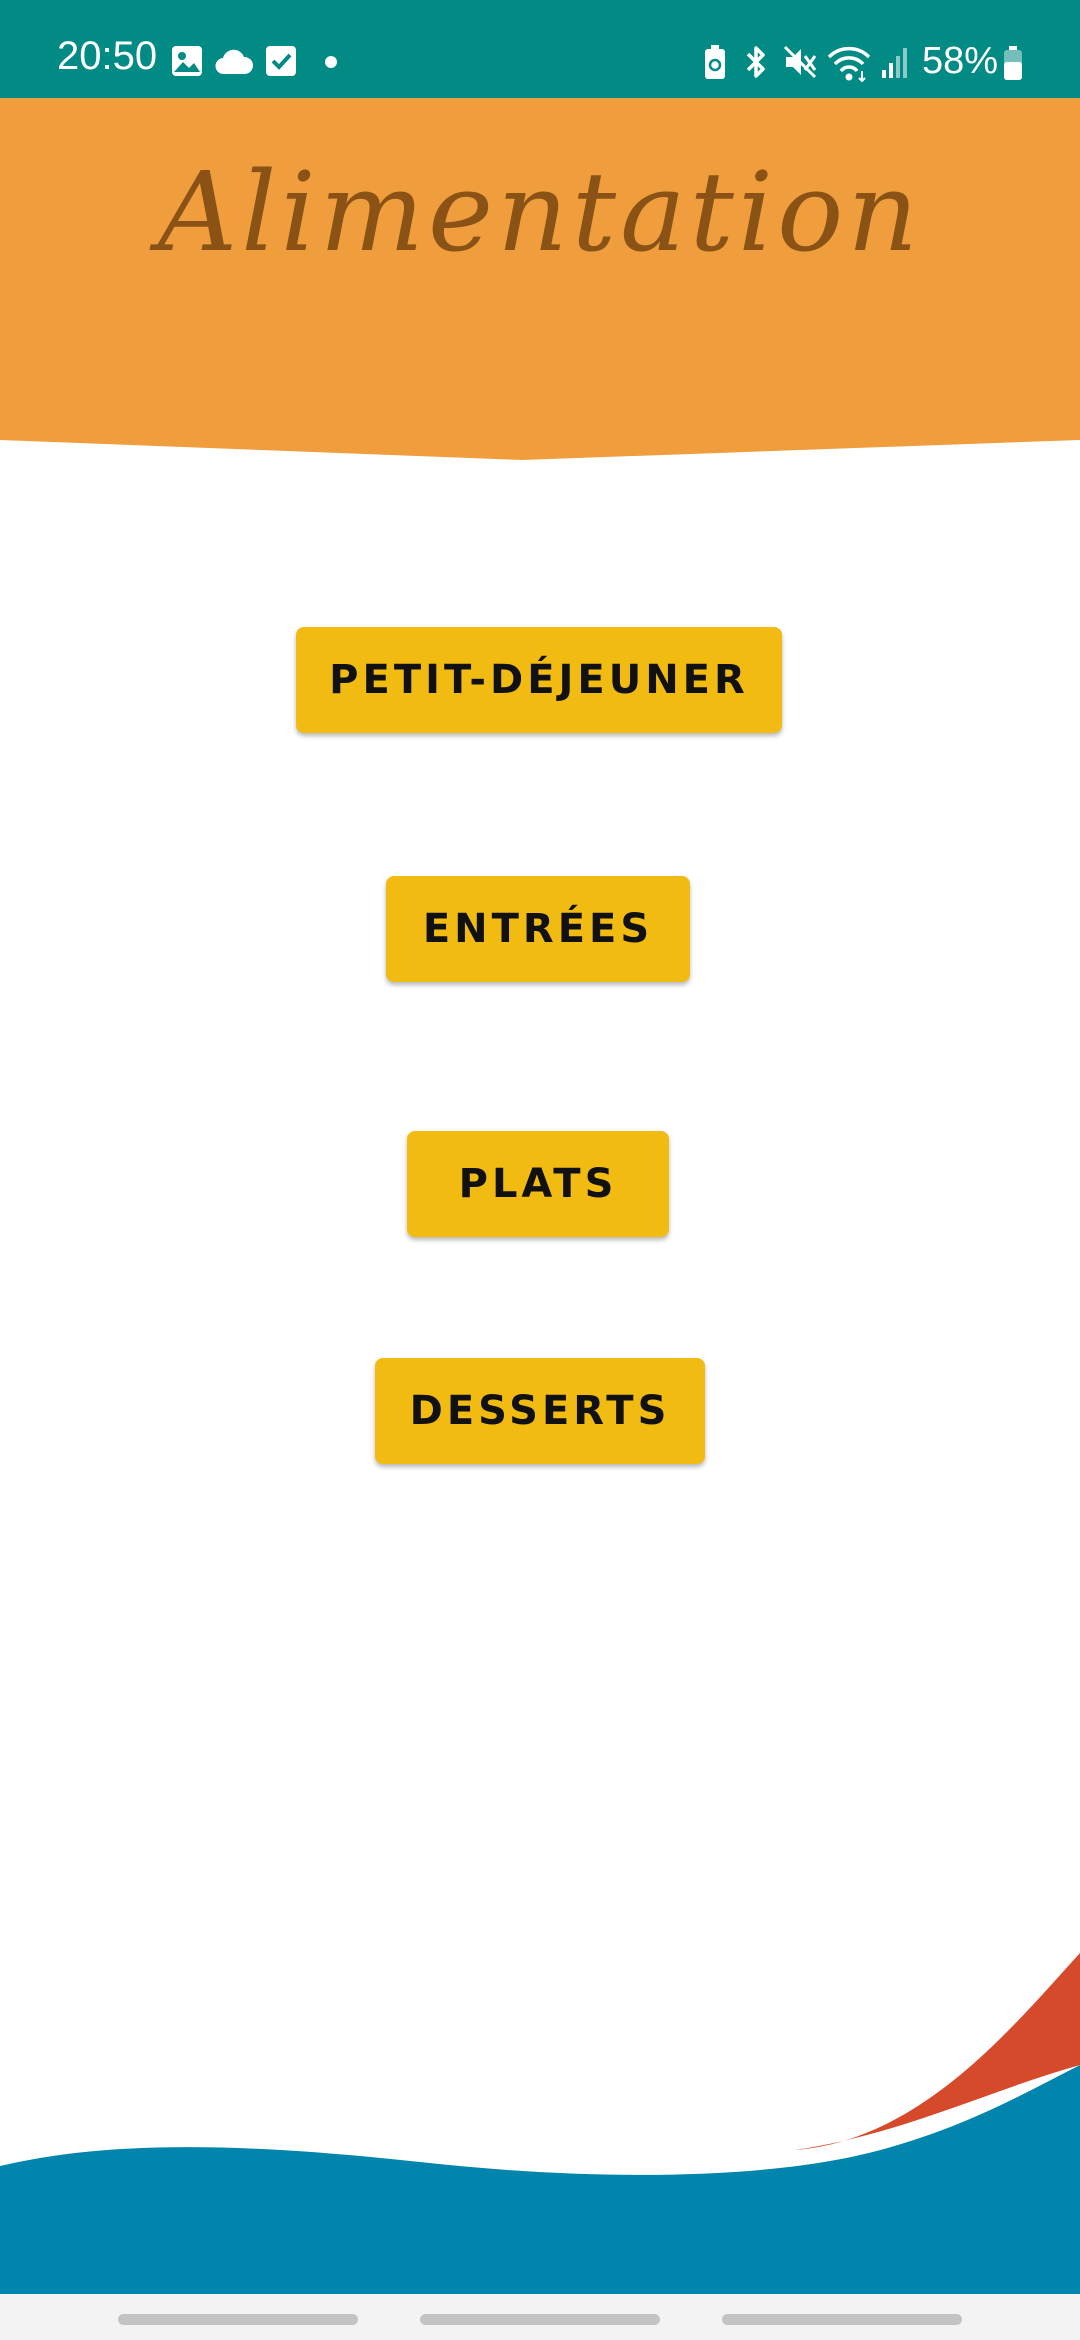  I want to click on gallery-icon, so click(187, 61).